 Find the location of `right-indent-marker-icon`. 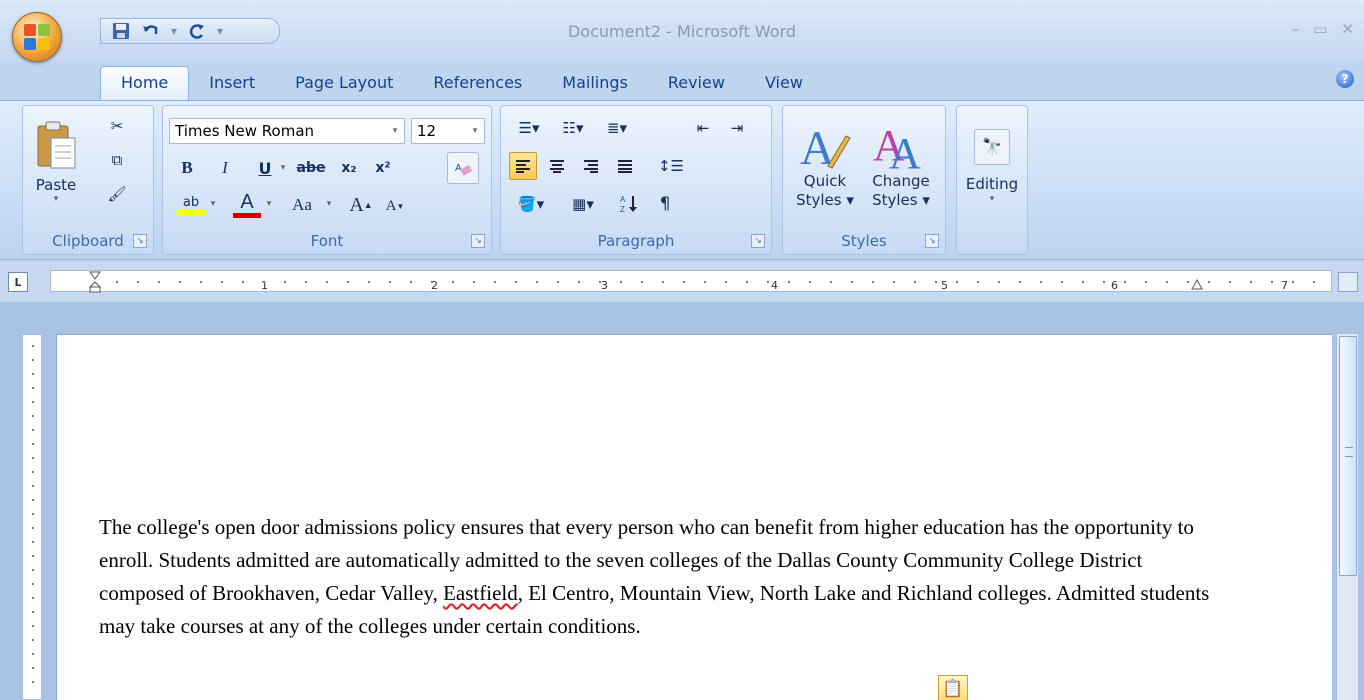

right-indent-marker-icon is located at coordinates (1197, 285).